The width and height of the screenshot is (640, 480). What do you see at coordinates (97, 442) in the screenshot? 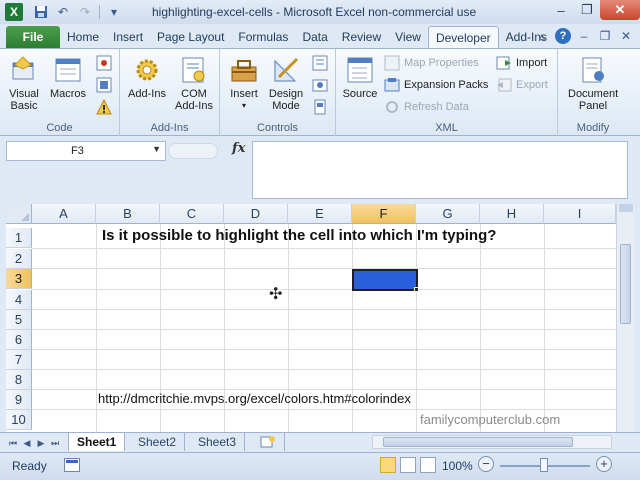
I see `sheet-tab-sheet1: Sheet1` at bounding box center [97, 442].